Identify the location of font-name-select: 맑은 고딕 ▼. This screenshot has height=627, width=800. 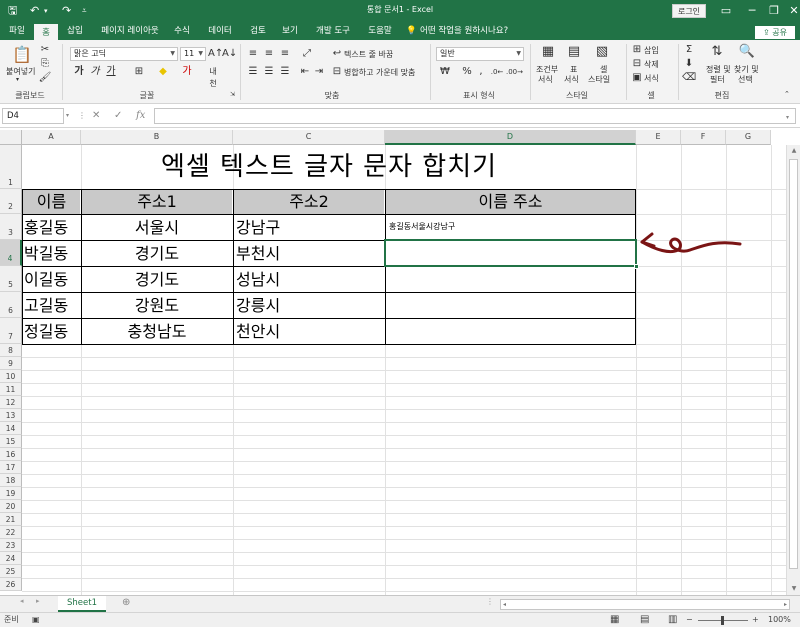
(124, 54).